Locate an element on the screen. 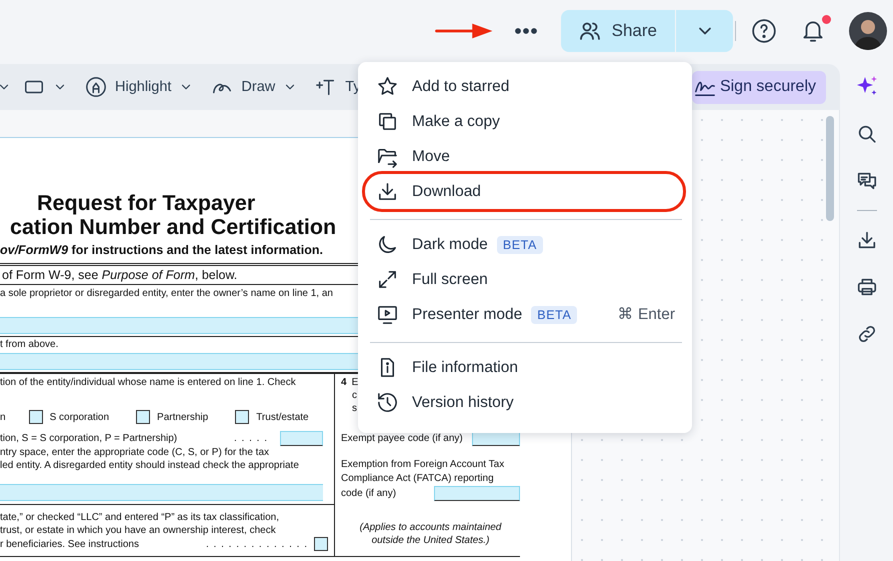 This screenshot has width=893, height=561. expand-icon is located at coordinates (387, 279).